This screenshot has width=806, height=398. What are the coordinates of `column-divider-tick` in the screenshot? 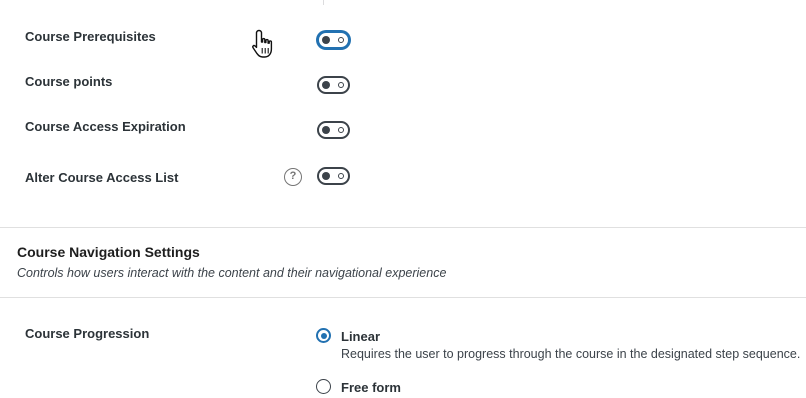 It's located at (323, 2).